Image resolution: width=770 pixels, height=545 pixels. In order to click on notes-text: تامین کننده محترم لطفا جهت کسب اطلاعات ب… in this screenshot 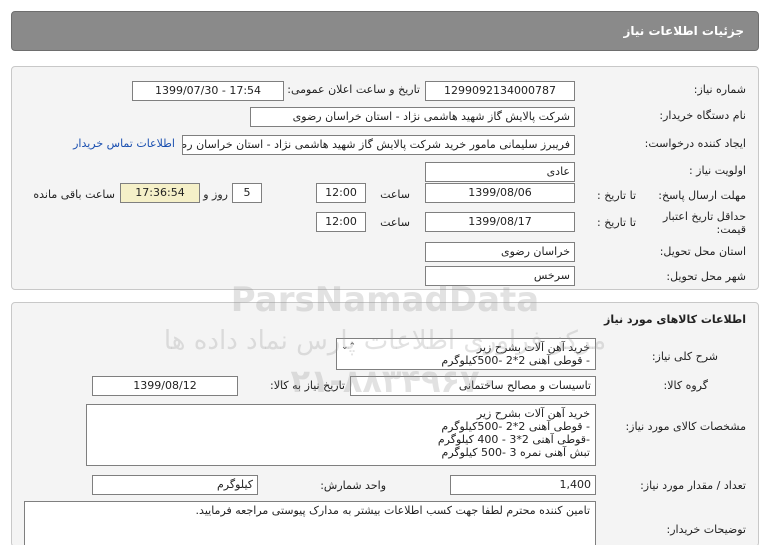, I will do `click(392, 510)`.